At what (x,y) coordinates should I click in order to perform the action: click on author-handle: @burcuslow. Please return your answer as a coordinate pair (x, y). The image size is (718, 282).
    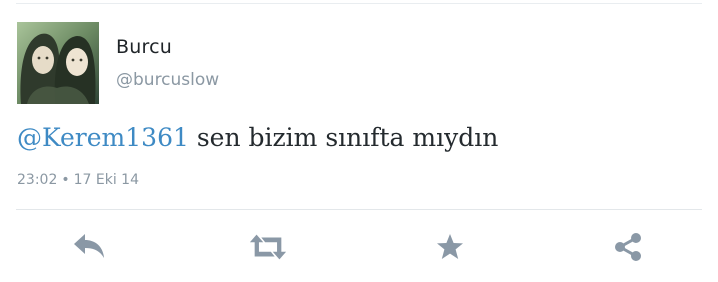
    Looking at the image, I should click on (167, 80).